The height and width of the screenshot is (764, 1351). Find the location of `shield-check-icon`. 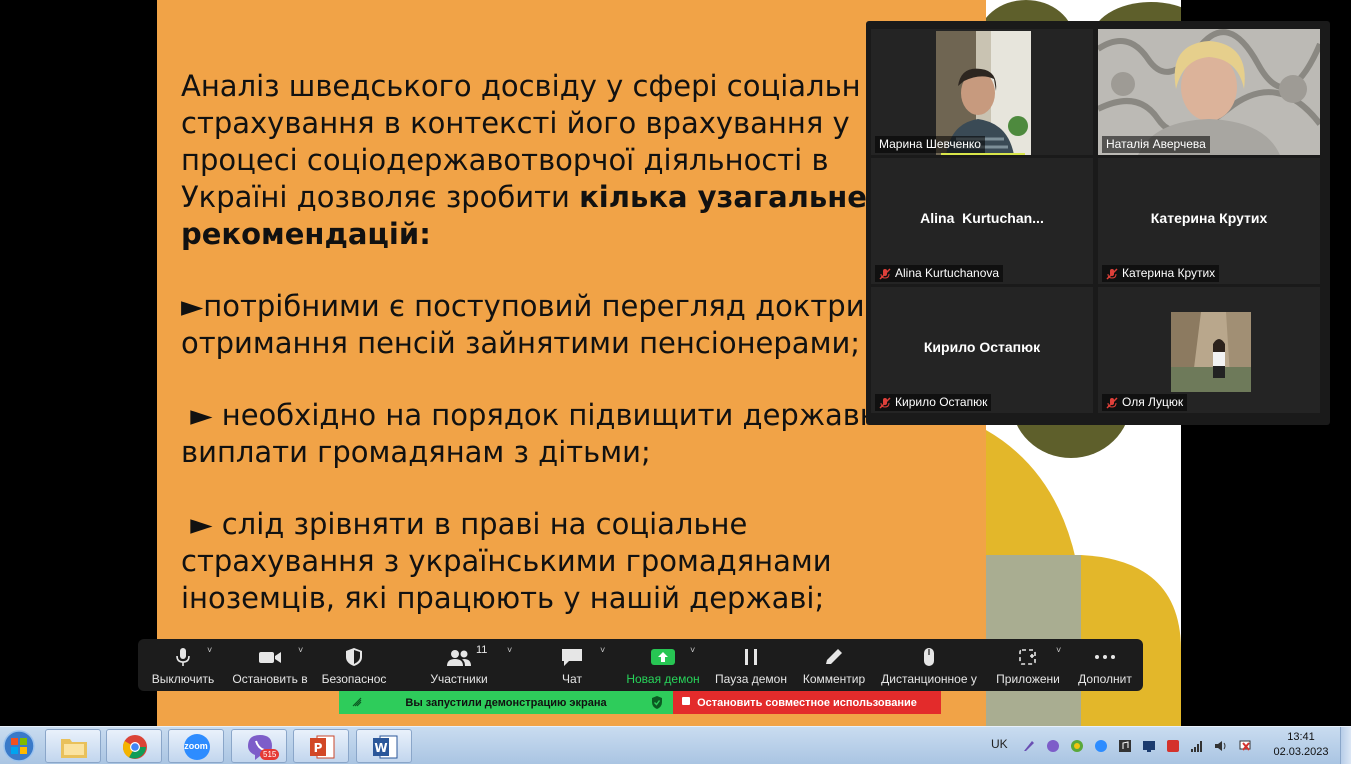

shield-check-icon is located at coordinates (657, 702).